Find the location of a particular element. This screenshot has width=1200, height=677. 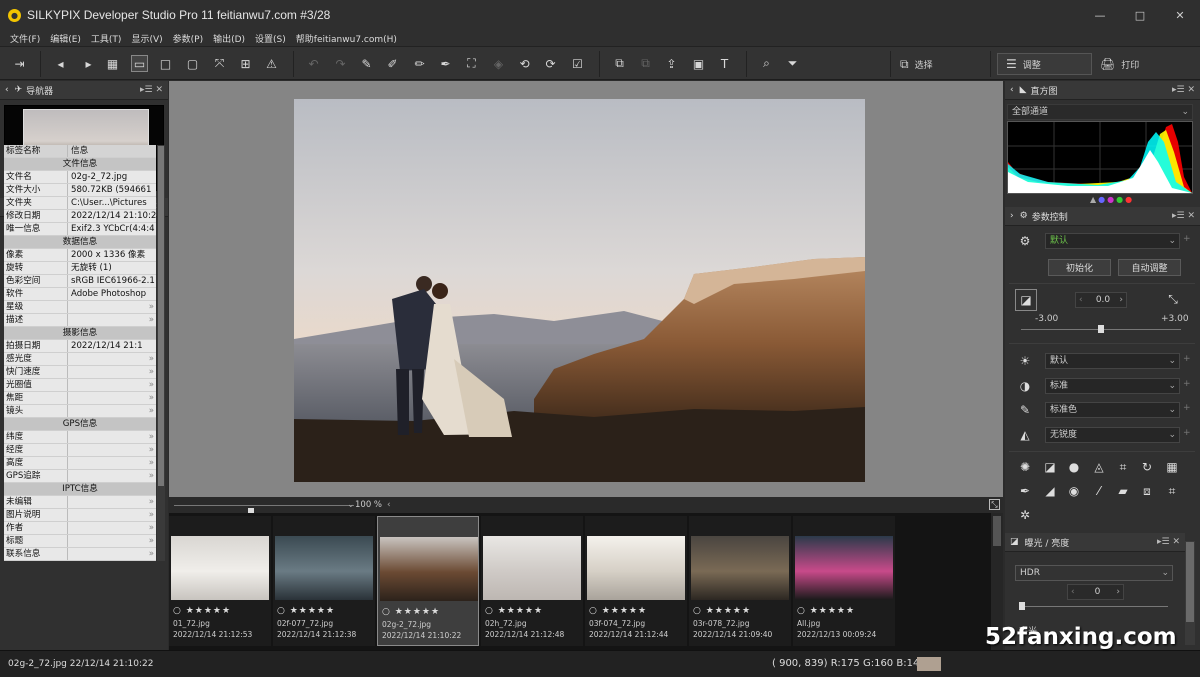

gear-icon: ⚙ is located at coordinates (1025, 241).